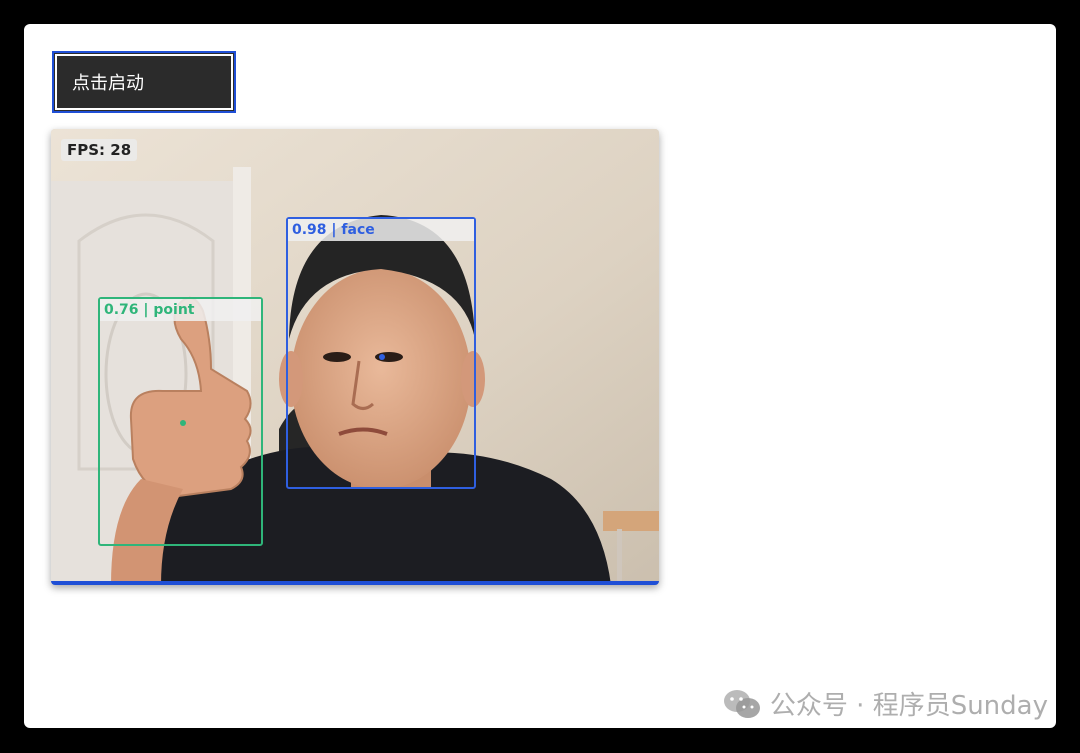 Image resolution: width=1080 pixels, height=753 pixels. I want to click on watermark: 公众号 · 程序员Sunday, so click(885, 703).